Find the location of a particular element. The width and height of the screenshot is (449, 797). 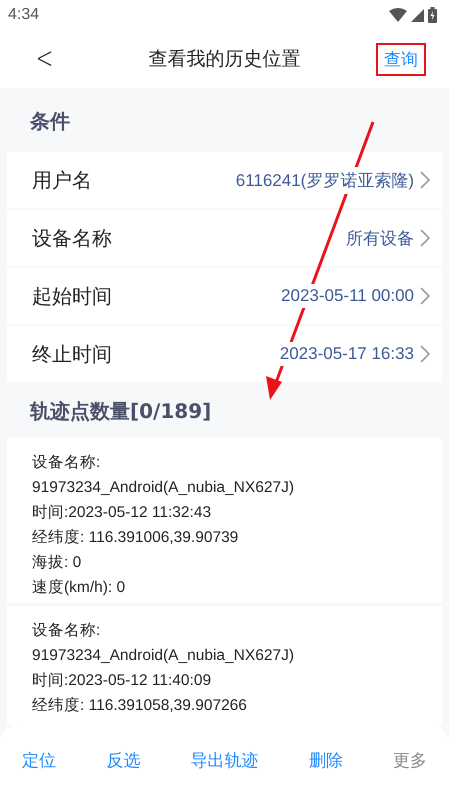

section-title: 条件 is located at coordinates (49, 121).